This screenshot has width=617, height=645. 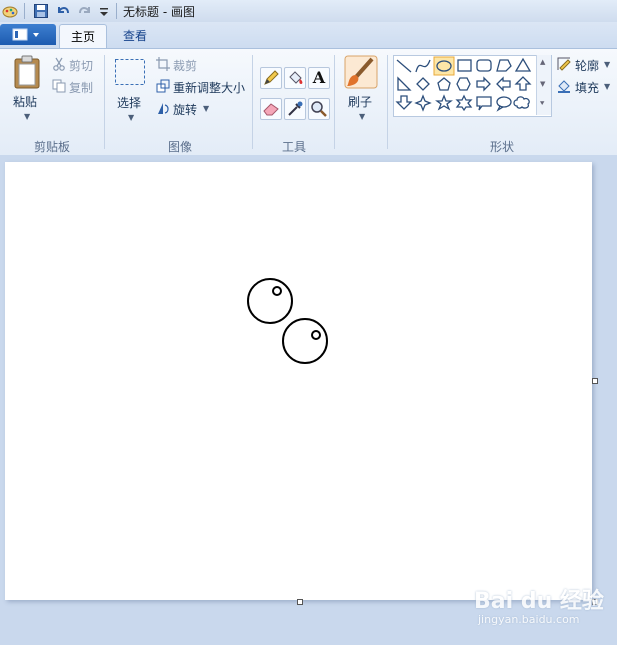 I want to click on paste-button: 粘贴, so click(x=25, y=101).